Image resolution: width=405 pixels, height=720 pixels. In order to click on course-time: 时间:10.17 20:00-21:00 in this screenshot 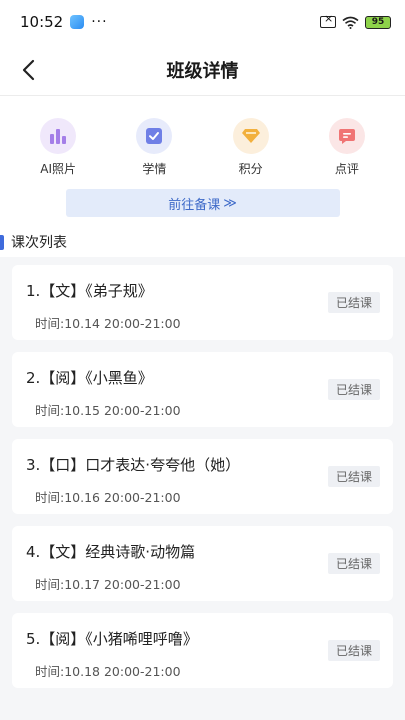, I will do `click(108, 584)`.